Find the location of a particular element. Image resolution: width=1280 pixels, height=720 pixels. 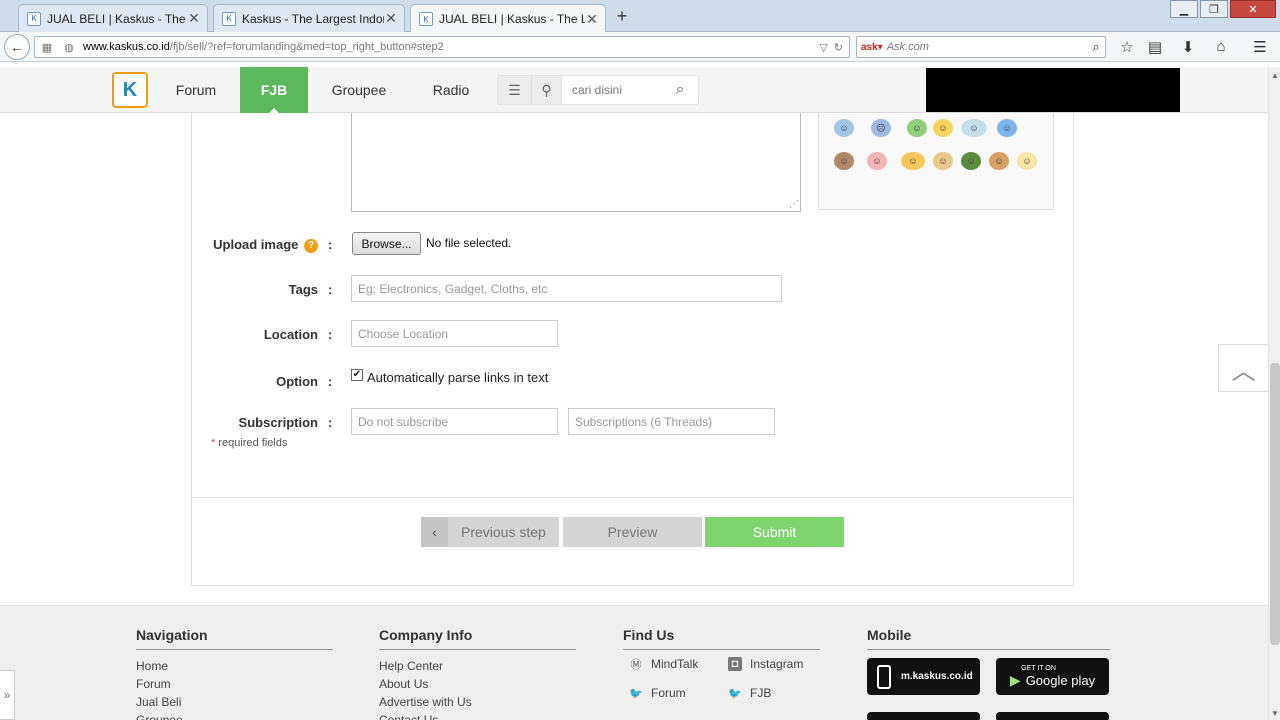

no-file-selected-text: No file selected. is located at coordinates (469, 243).